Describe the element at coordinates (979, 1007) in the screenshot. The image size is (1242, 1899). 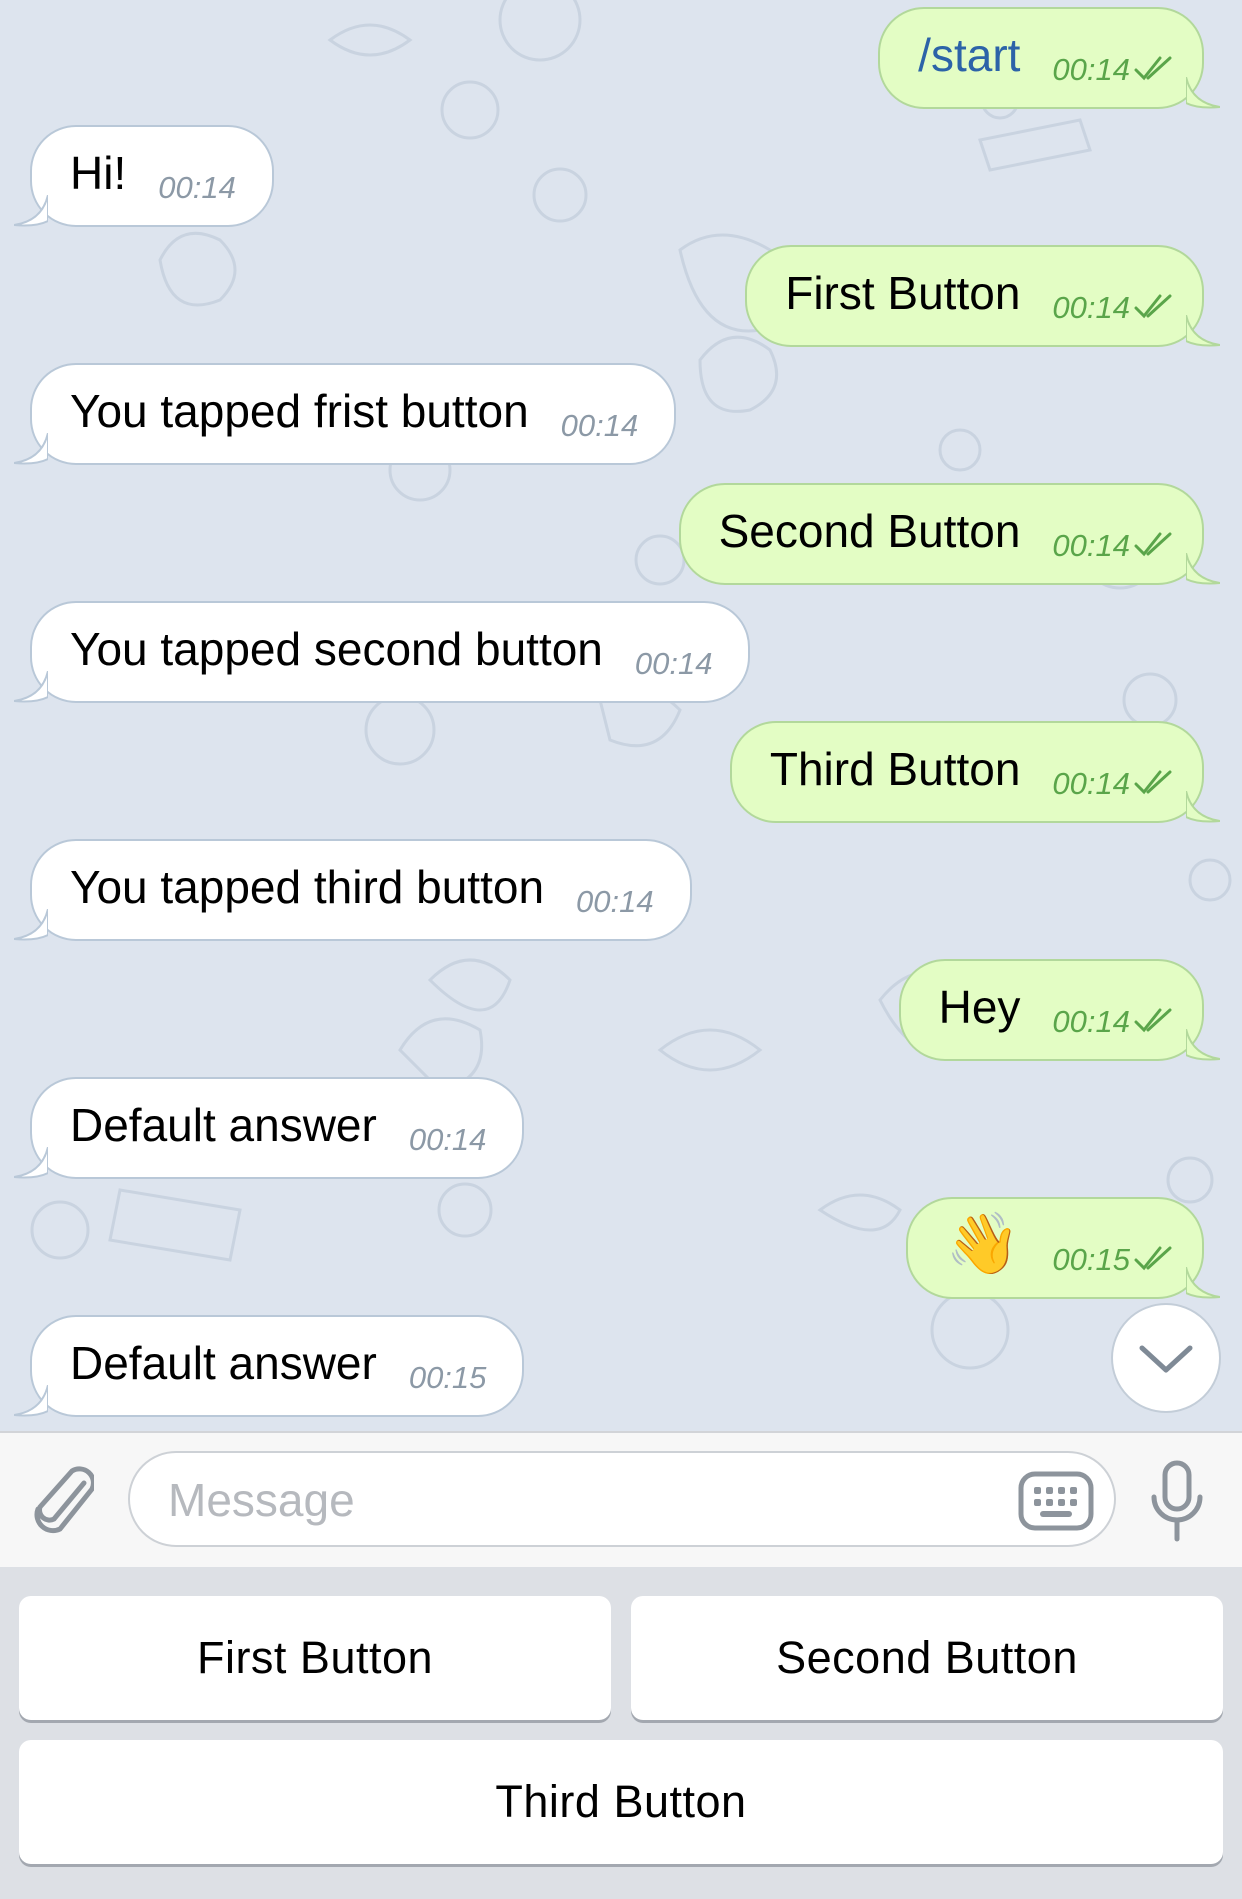
I see `message-text: Hey` at that location.